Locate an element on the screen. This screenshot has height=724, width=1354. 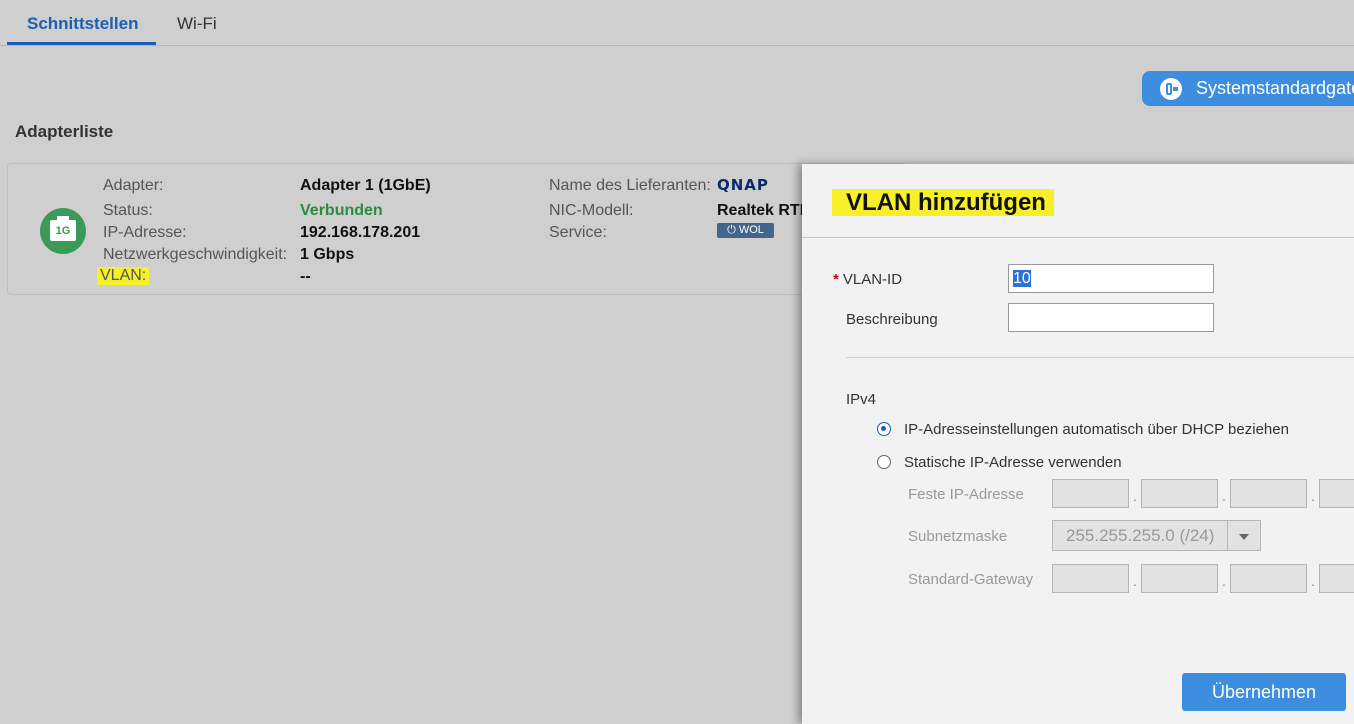
form-divider is located at coordinates (1100, 357).